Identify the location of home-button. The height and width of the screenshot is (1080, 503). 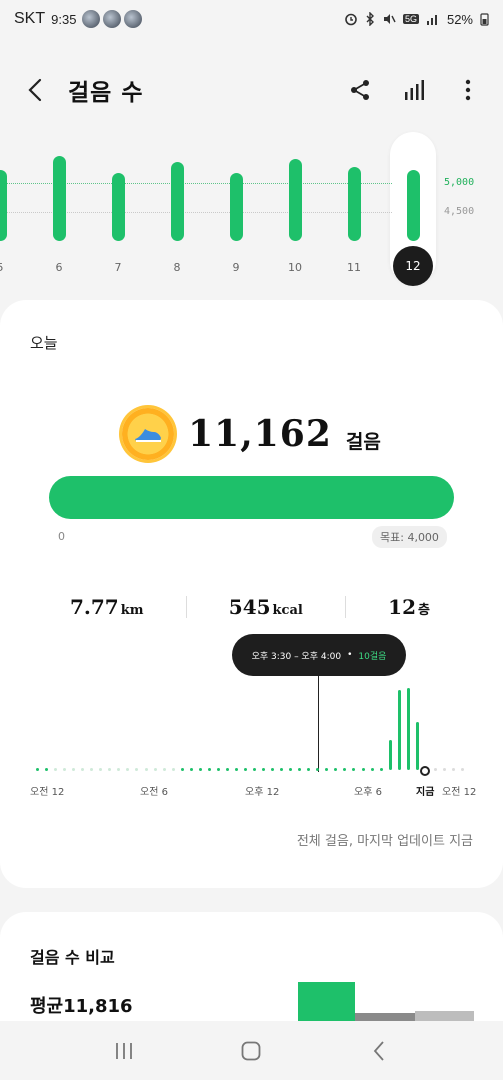
(251, 1051).